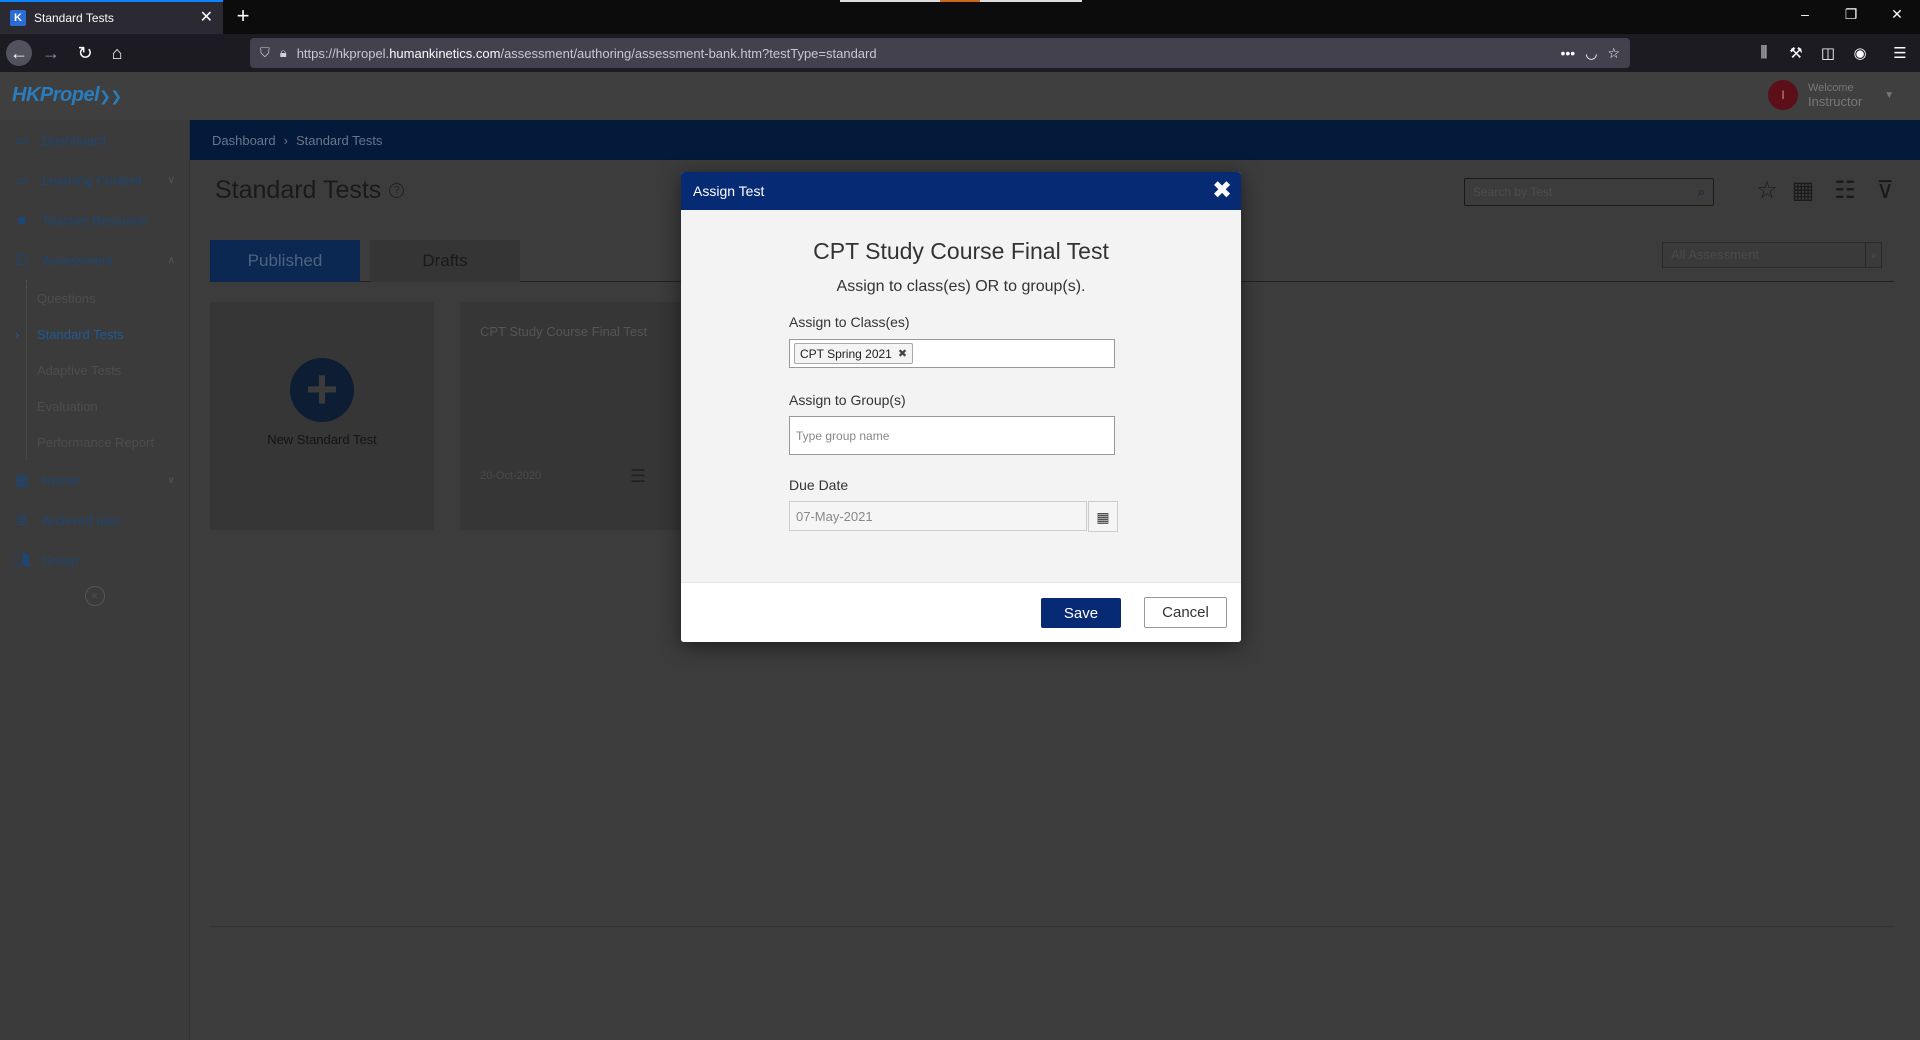  What do you see at coordinates (22, 560) in the screenshot?
I see `users-icon: 👥︎` at bounding box center [22, 560].